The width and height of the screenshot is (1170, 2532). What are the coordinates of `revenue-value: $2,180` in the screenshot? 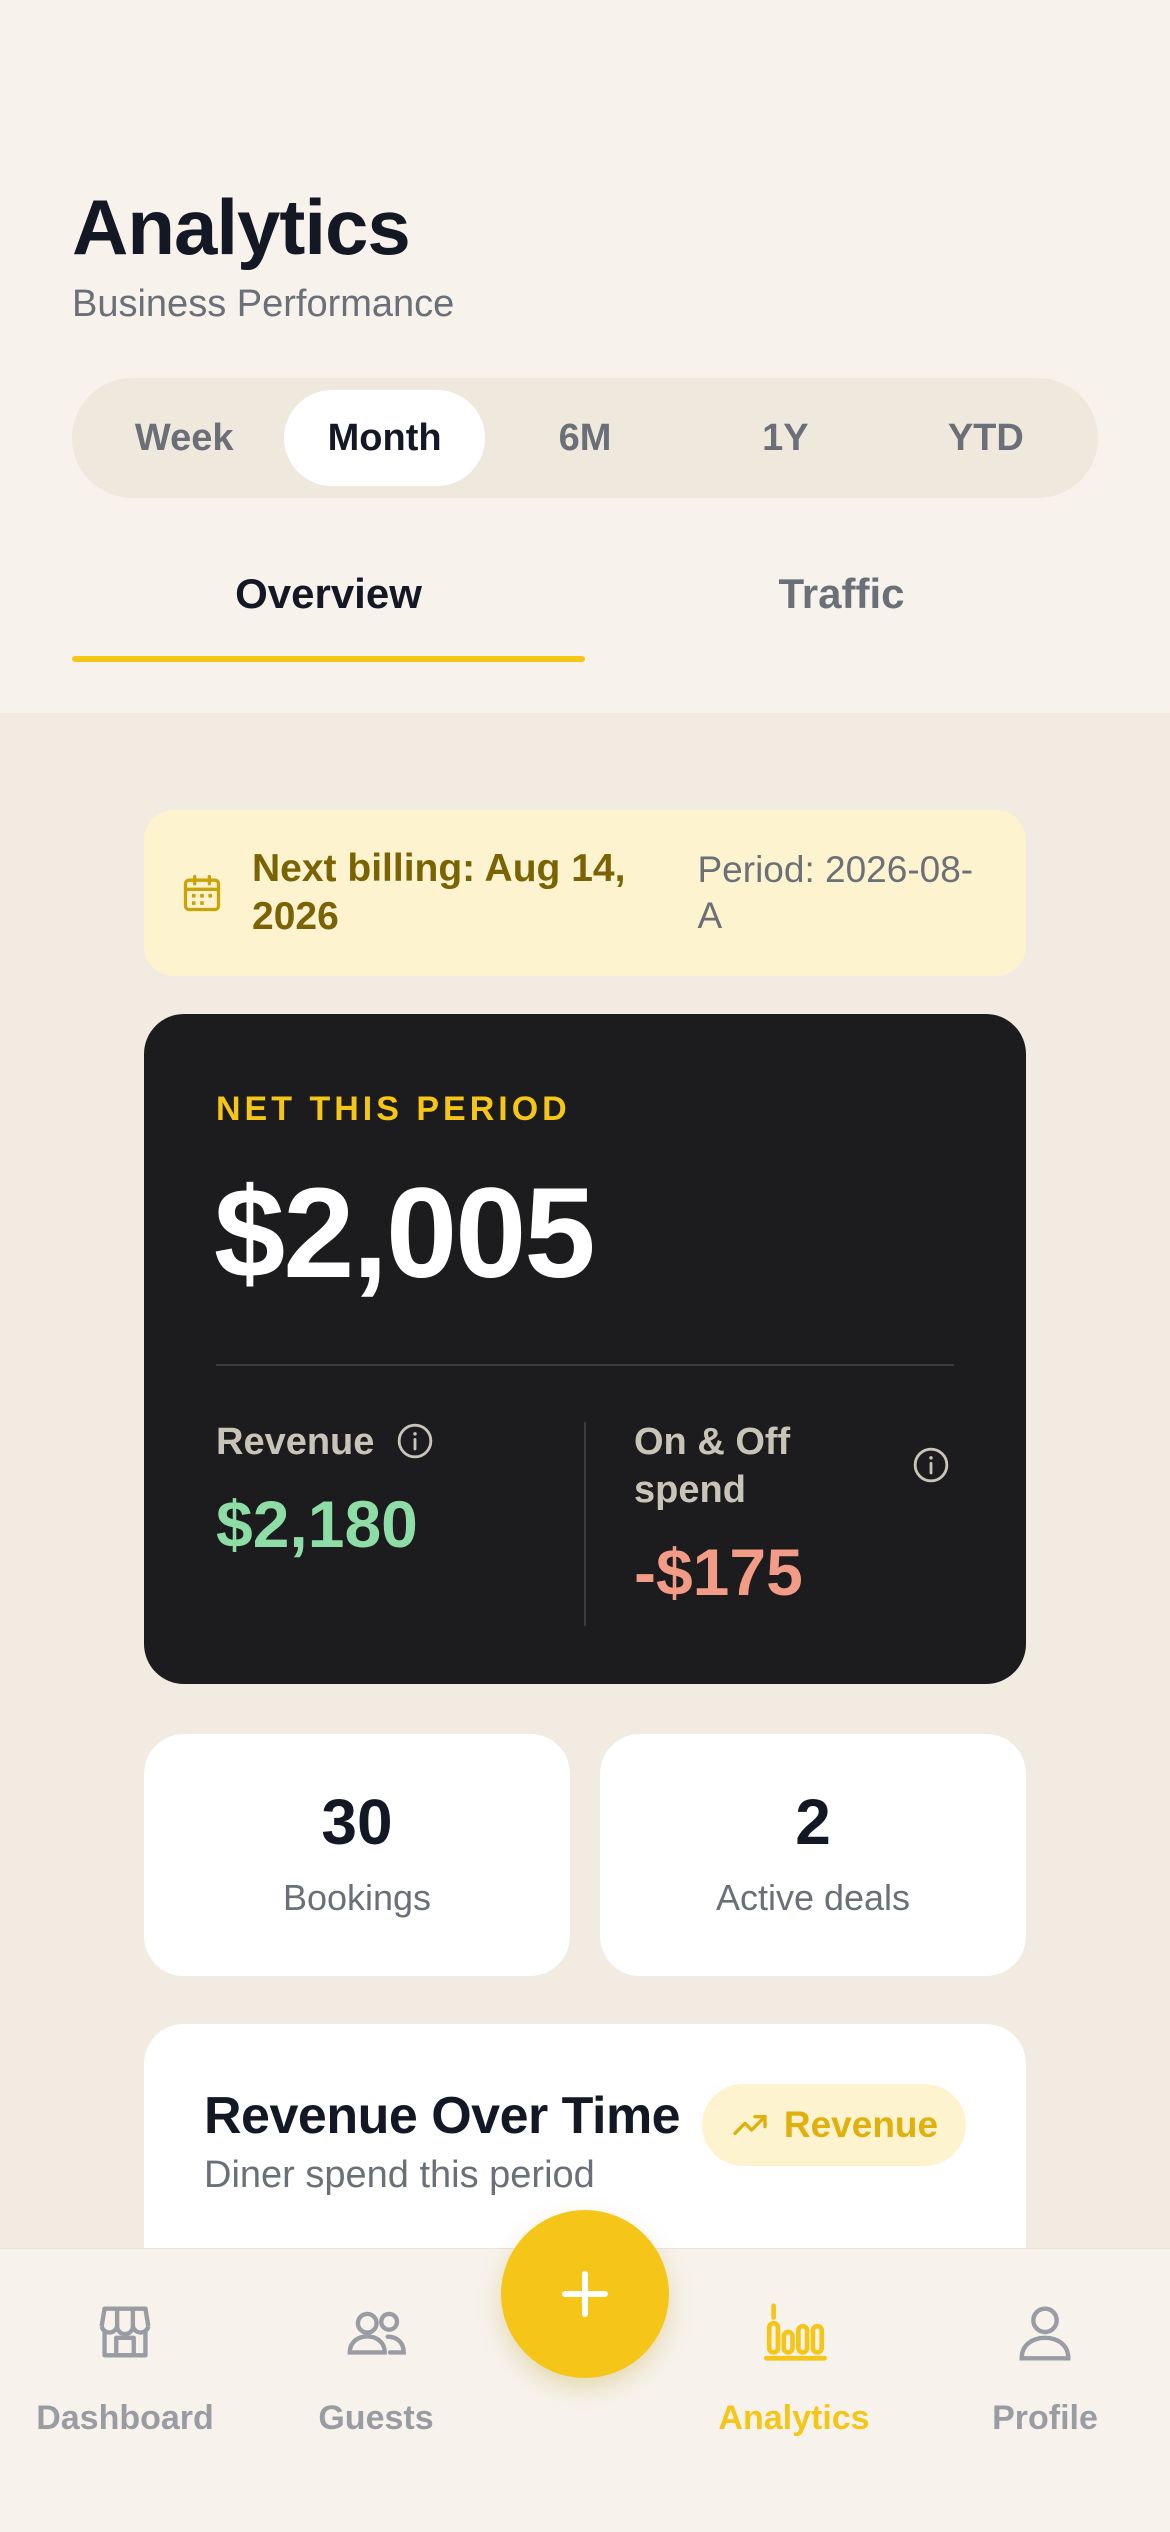 It's located at (317, 1524).